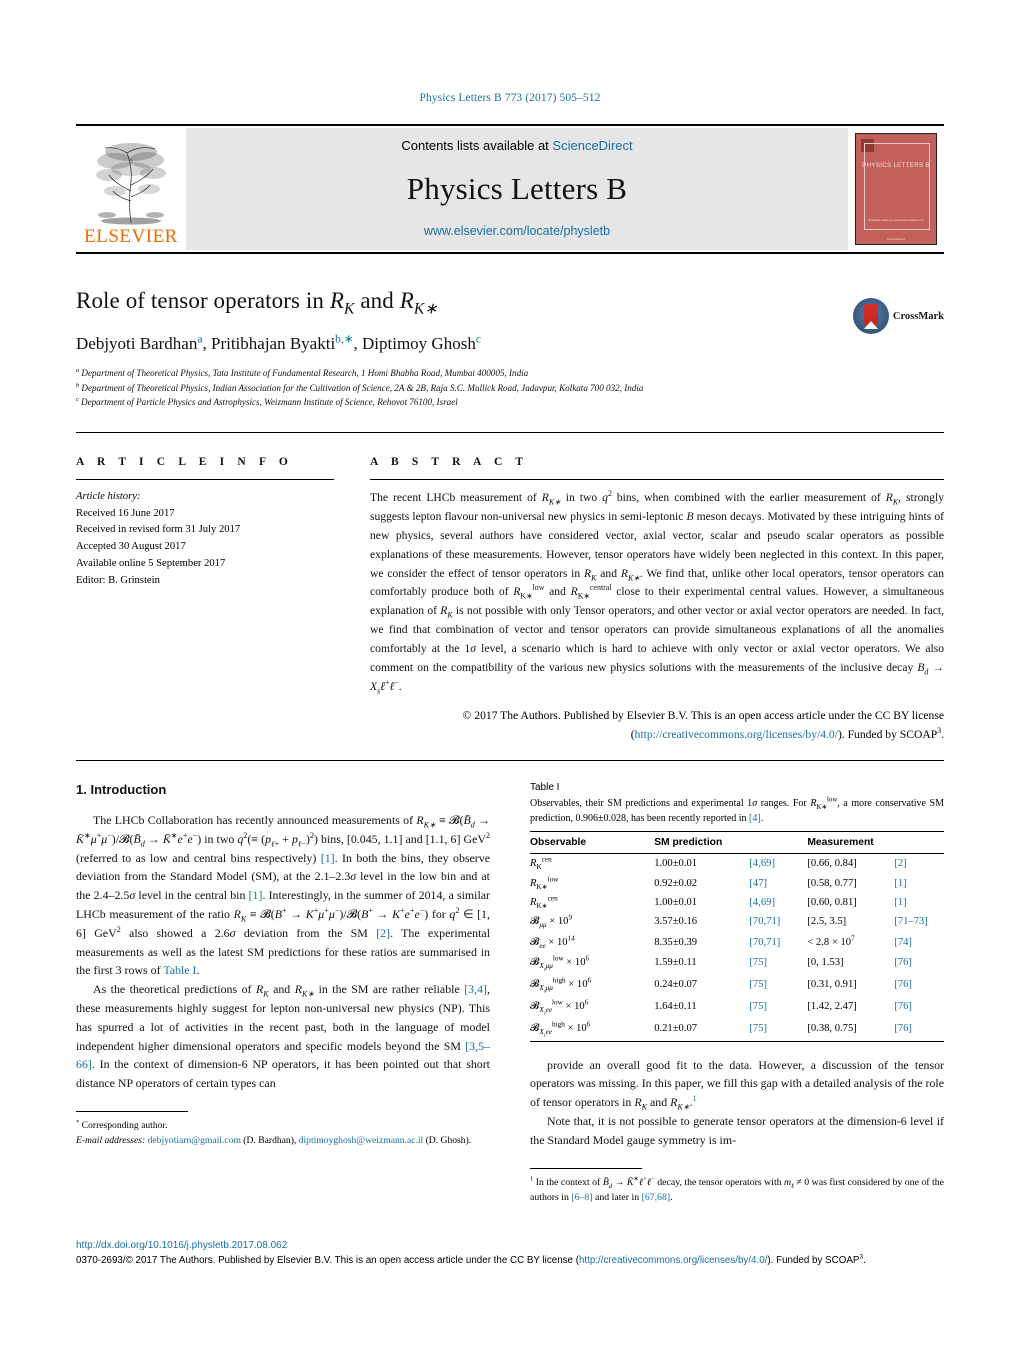  I want to click on journal-title: Physics Letters B, so click(517, 188).